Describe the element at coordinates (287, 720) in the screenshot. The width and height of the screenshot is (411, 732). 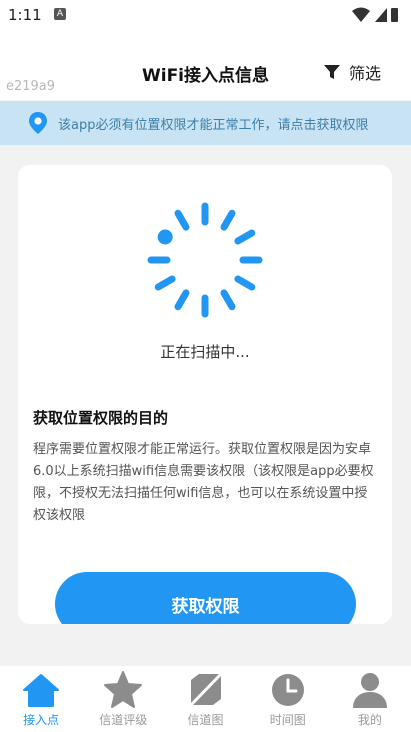
I see `nav-label: 时间图` at that location.